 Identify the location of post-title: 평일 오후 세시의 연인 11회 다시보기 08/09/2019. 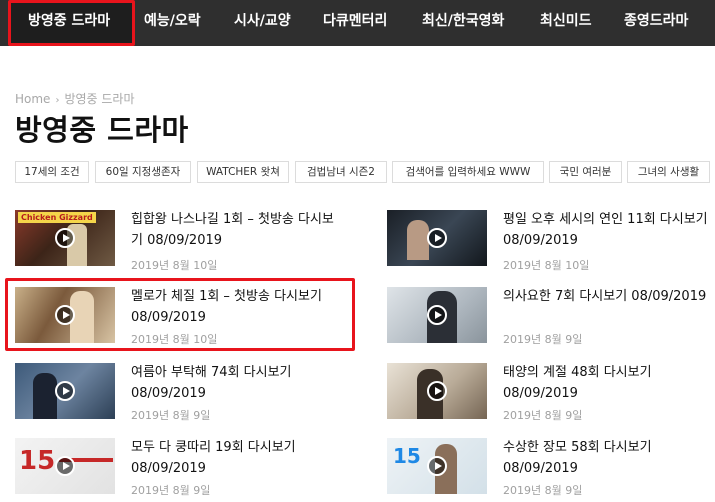
(606, 230).